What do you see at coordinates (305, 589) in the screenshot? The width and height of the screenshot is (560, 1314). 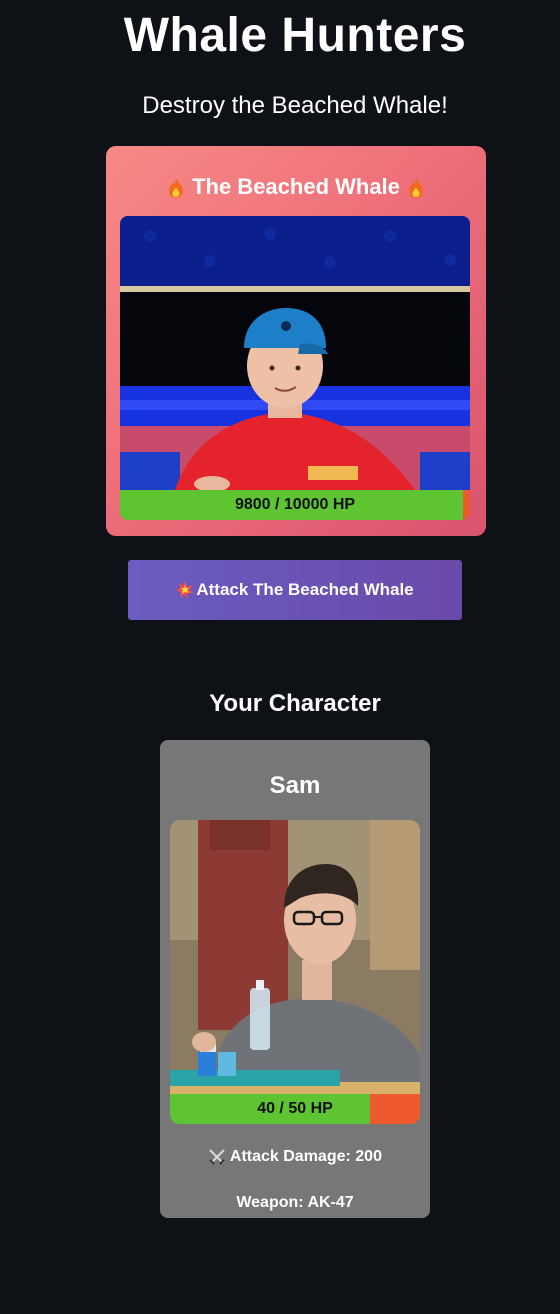 I see `attack-button-label: Attack The Beached Whale` at bounding box center [305, 589].